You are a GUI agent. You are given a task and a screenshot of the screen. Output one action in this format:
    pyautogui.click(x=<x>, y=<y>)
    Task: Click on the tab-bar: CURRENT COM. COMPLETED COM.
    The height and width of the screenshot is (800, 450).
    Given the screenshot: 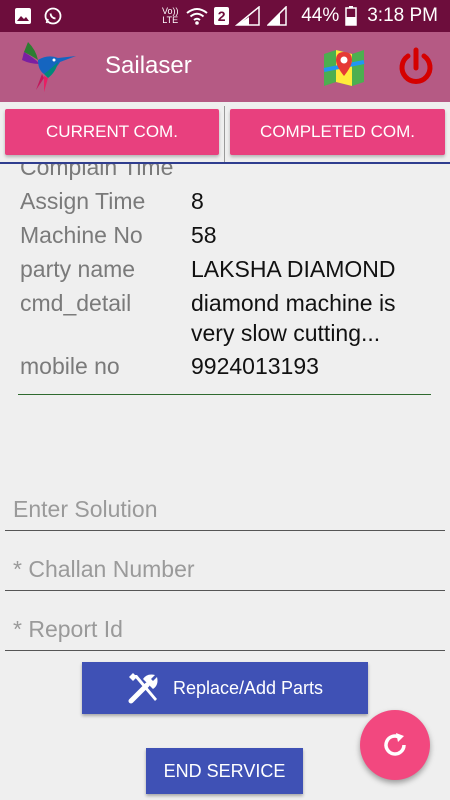 What is the action you would take?
    pyautogui.click(x=225, y=133)
    